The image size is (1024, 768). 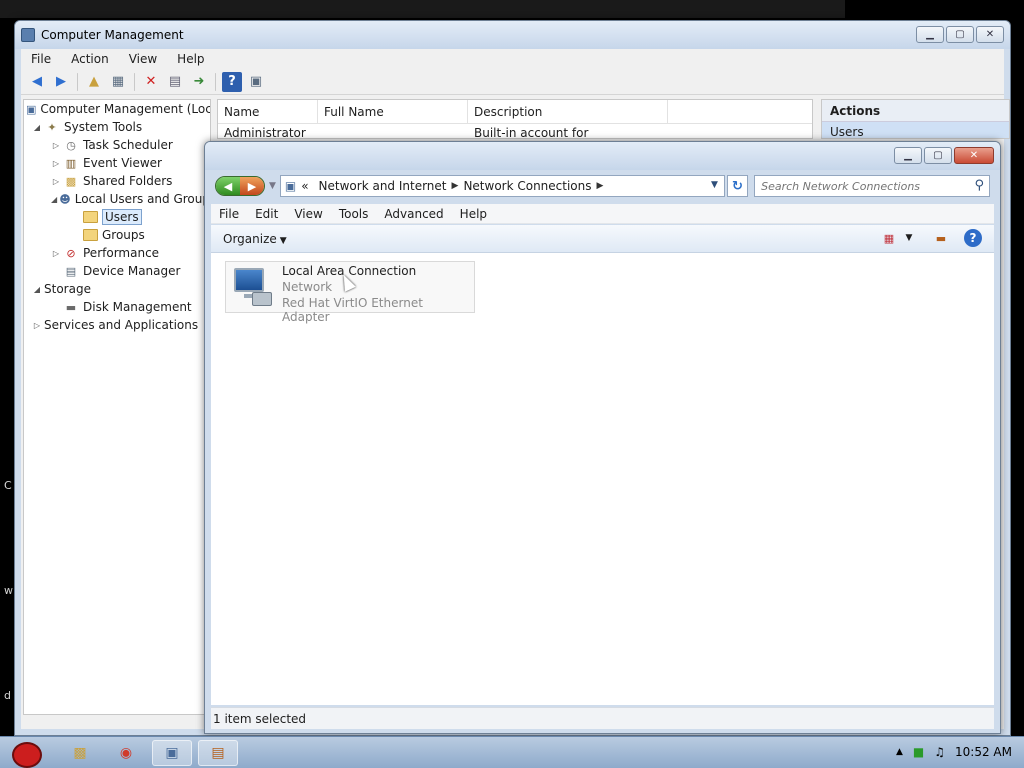 I want to click on column-header-full-name: Full Name, so click(x=393, y=111).